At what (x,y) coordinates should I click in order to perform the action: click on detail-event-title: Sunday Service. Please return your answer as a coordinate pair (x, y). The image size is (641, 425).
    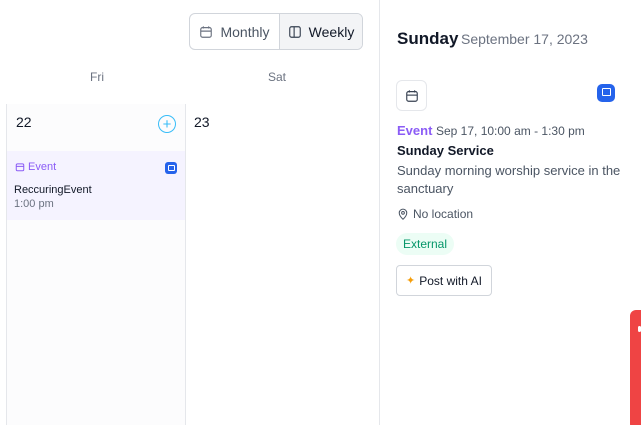
    Looking at the image, I should click on (445, 150).